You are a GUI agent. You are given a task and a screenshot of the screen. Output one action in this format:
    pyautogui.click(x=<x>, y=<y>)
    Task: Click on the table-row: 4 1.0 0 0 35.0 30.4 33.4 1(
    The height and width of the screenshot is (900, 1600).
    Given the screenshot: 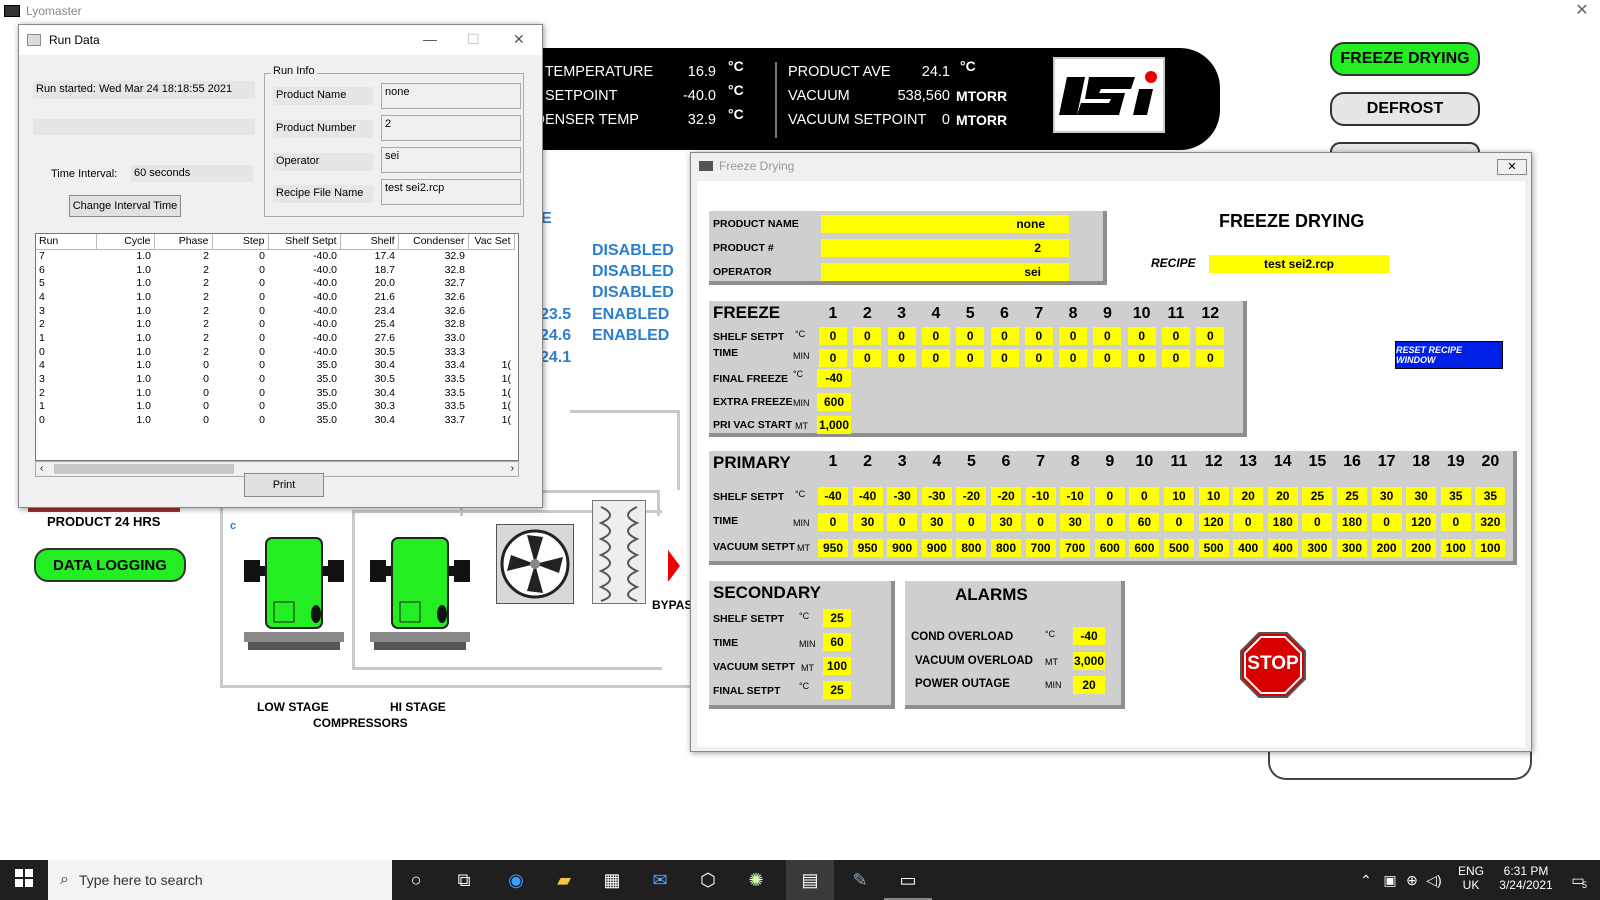 What is the action you would take?
    pyautogui.click(x=275, y=366)
    